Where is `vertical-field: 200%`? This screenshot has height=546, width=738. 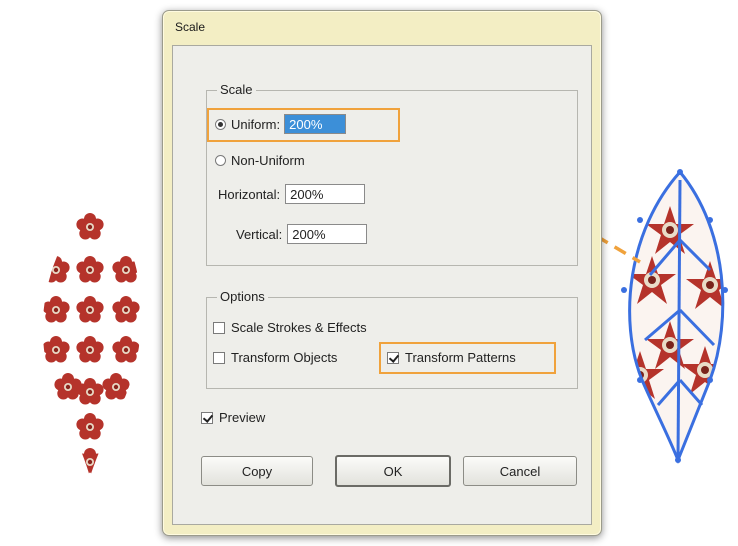 vertical-field: 200% is located at coordinates (327, 234).